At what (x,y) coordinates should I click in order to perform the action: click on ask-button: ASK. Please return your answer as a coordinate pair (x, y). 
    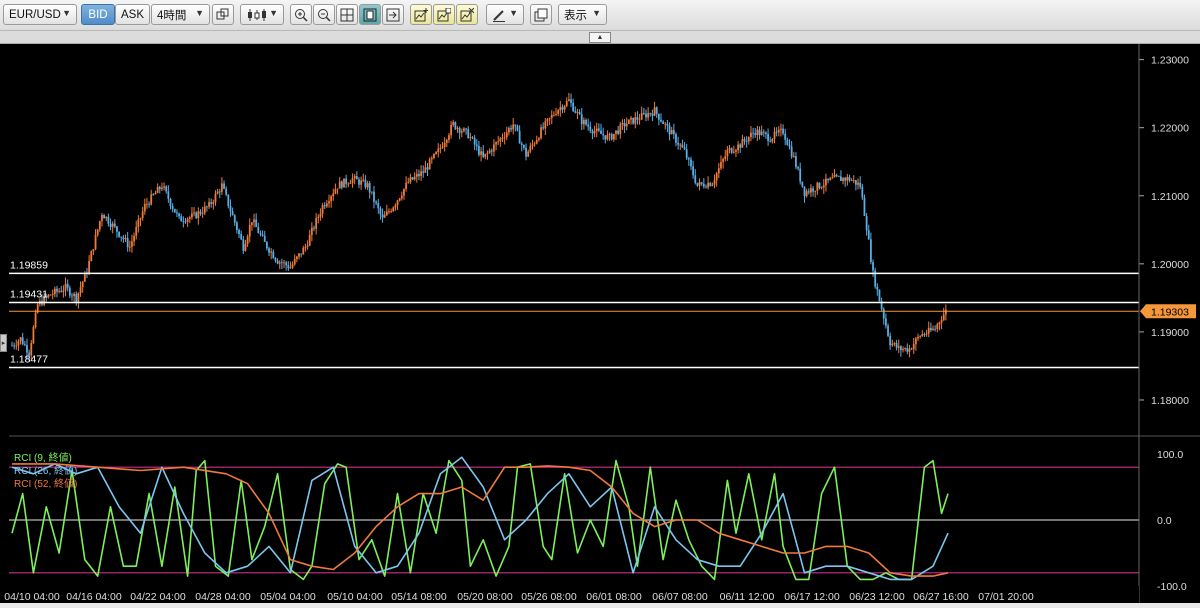
    Looking at the image, I should click on (132, 14).